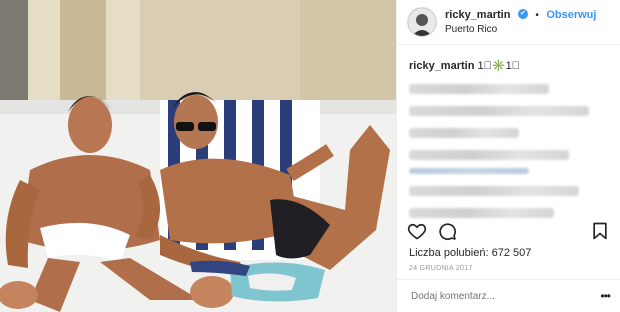 This screenshot has width=620, height=312. Describe the element at coordinates (417, 231) in the screenshot. I see `heart-icon` at that location.